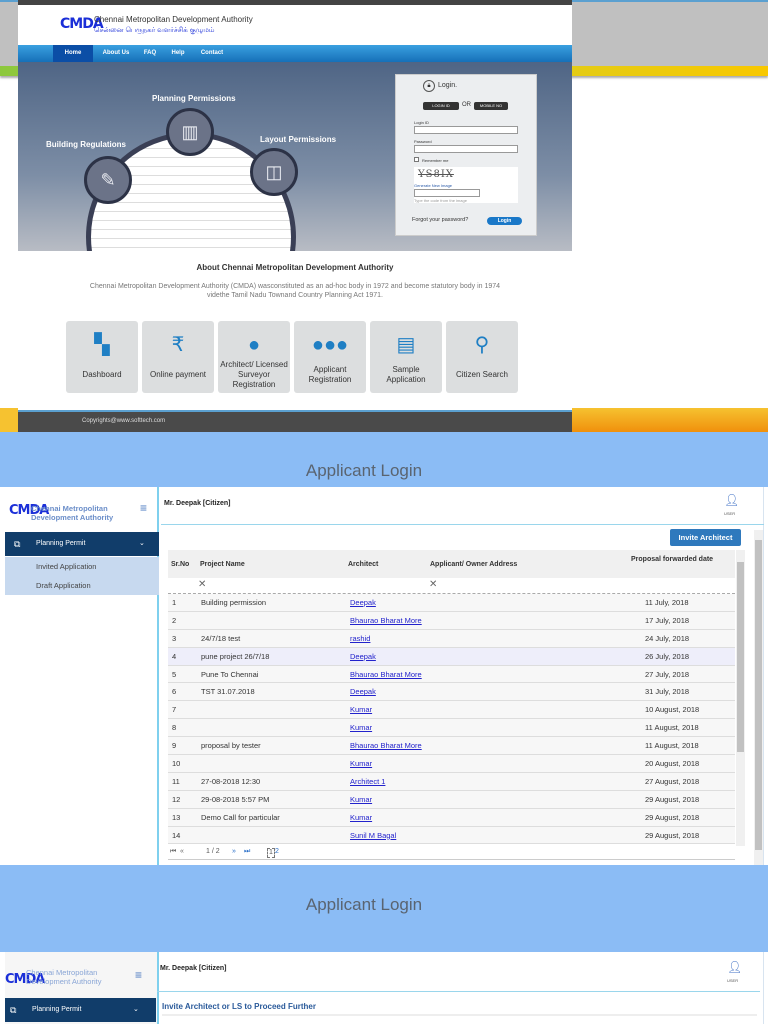  I want to click on tile-label: Citizen Search, so click(482, 374).